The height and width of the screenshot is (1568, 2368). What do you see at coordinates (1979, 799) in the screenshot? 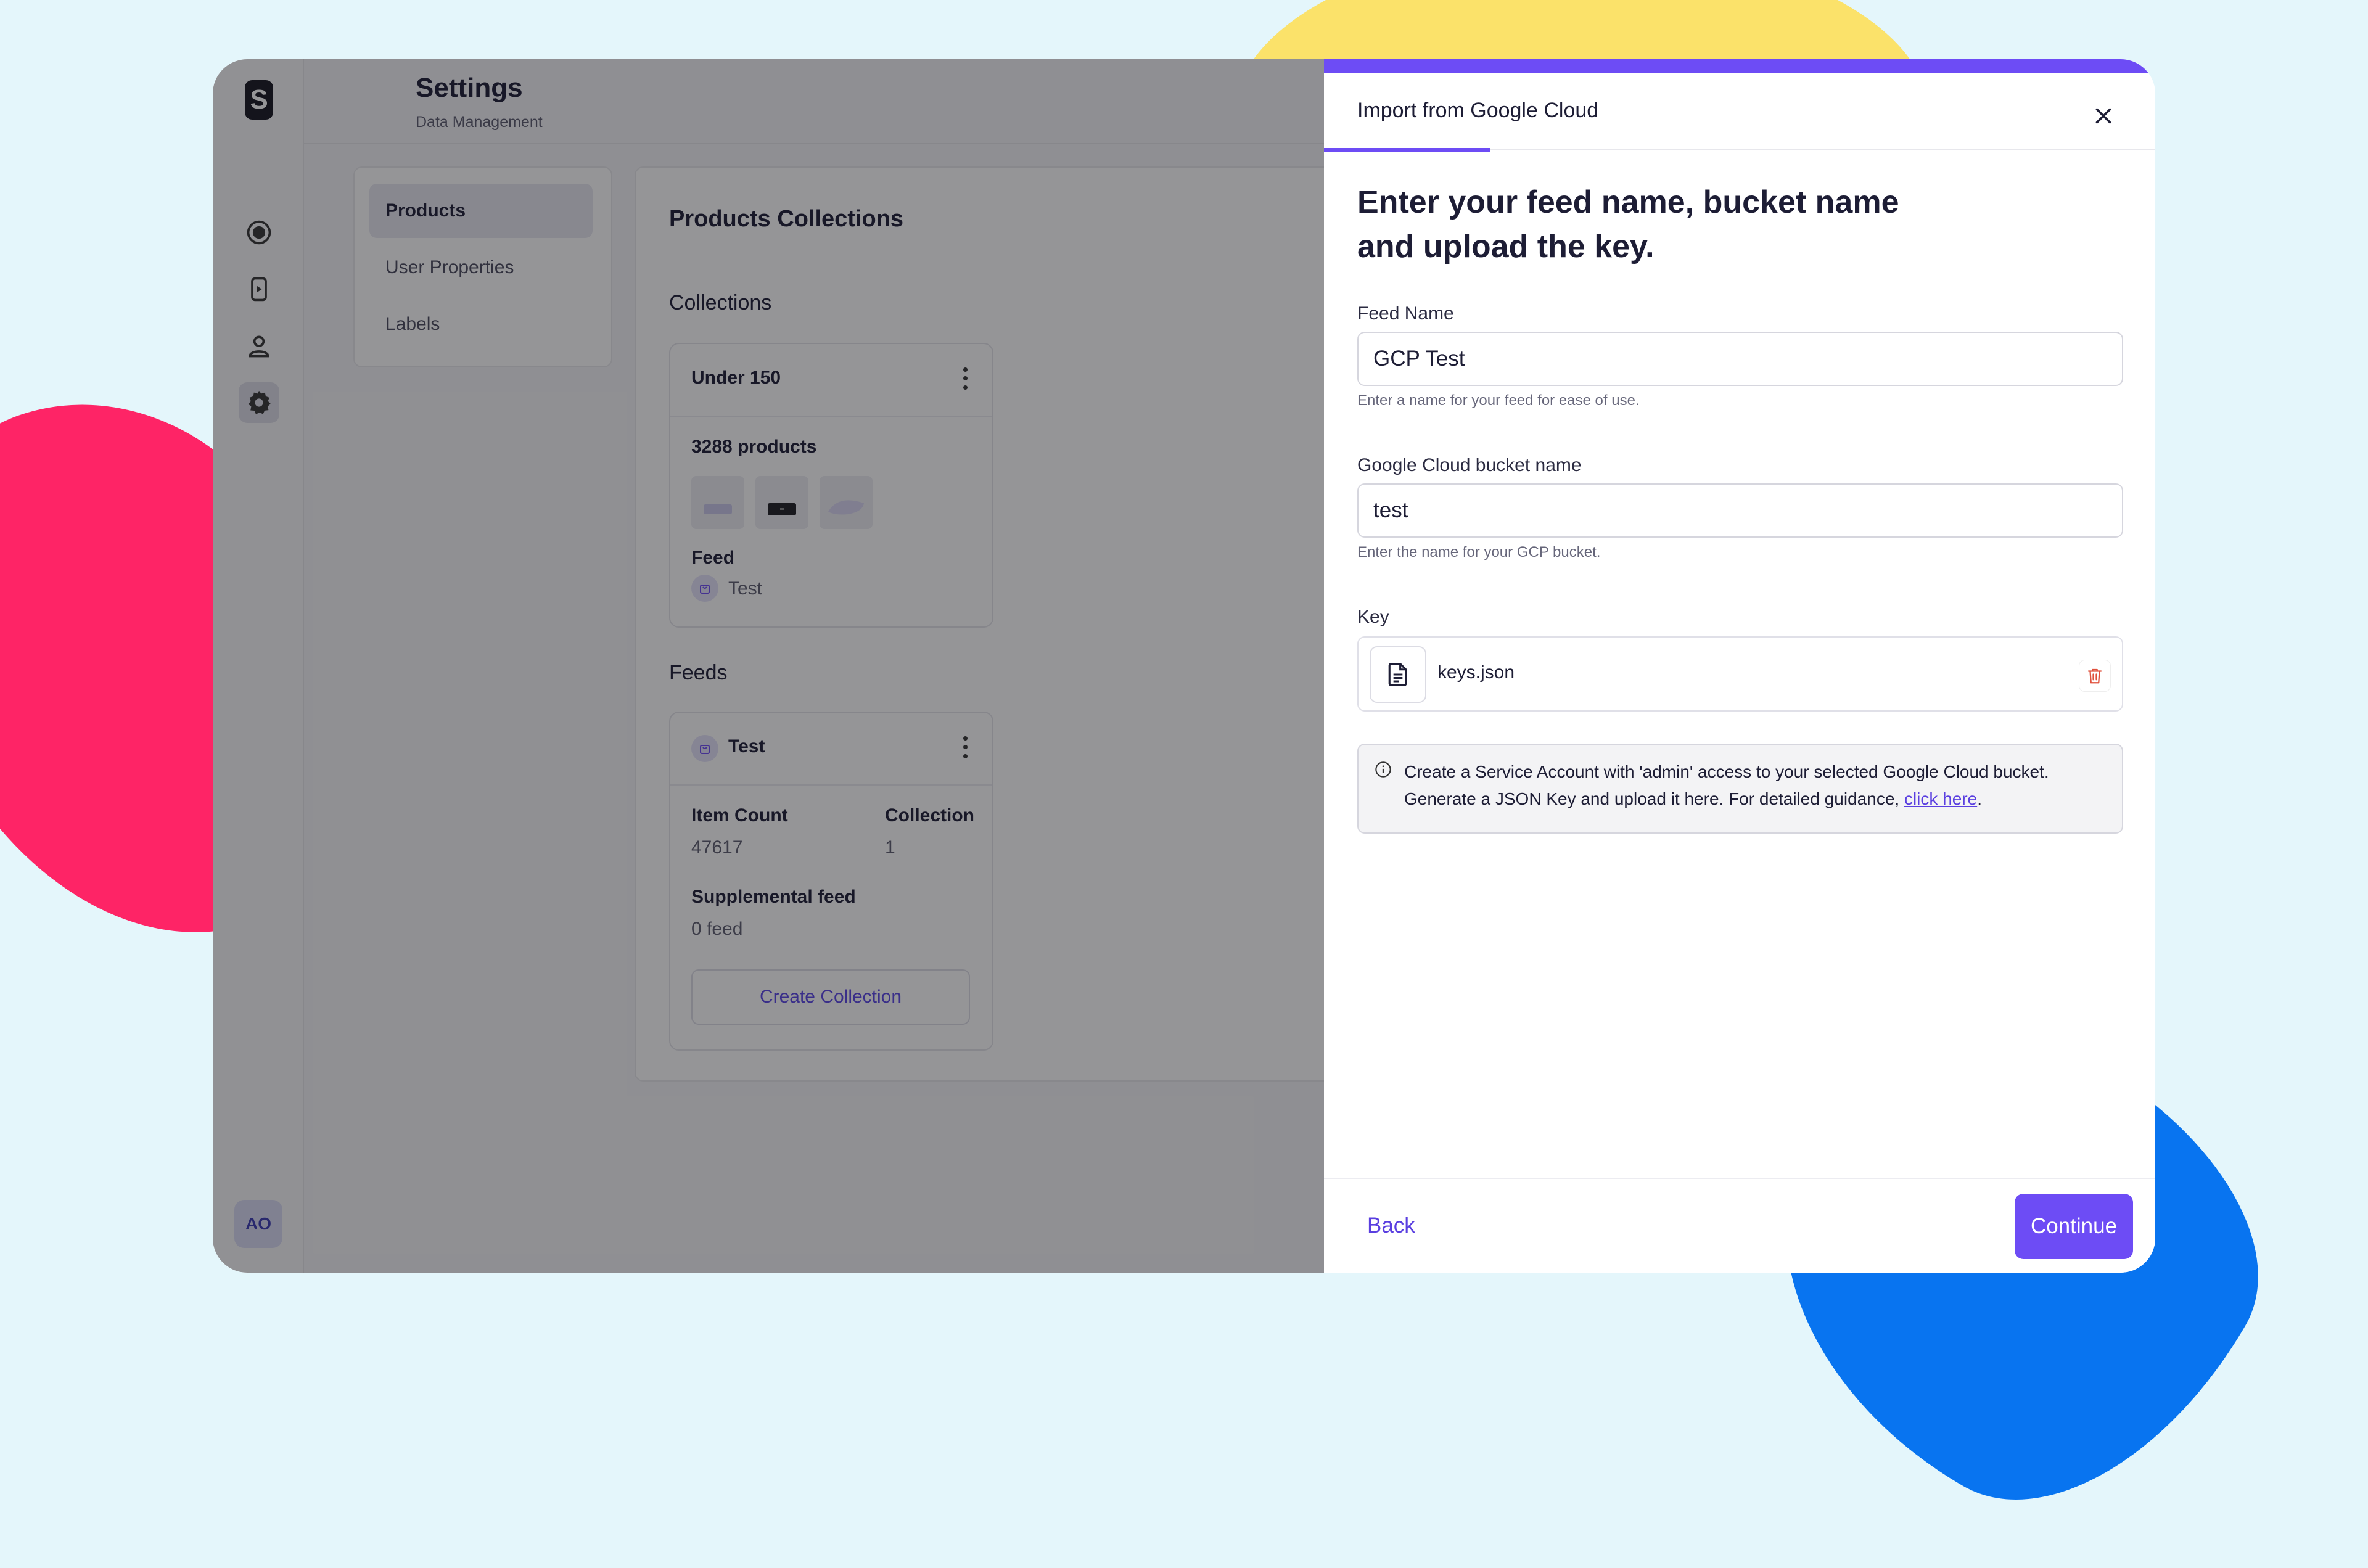
I see `info-text-line2-suffix: .` at bounding box center [1979, 799].